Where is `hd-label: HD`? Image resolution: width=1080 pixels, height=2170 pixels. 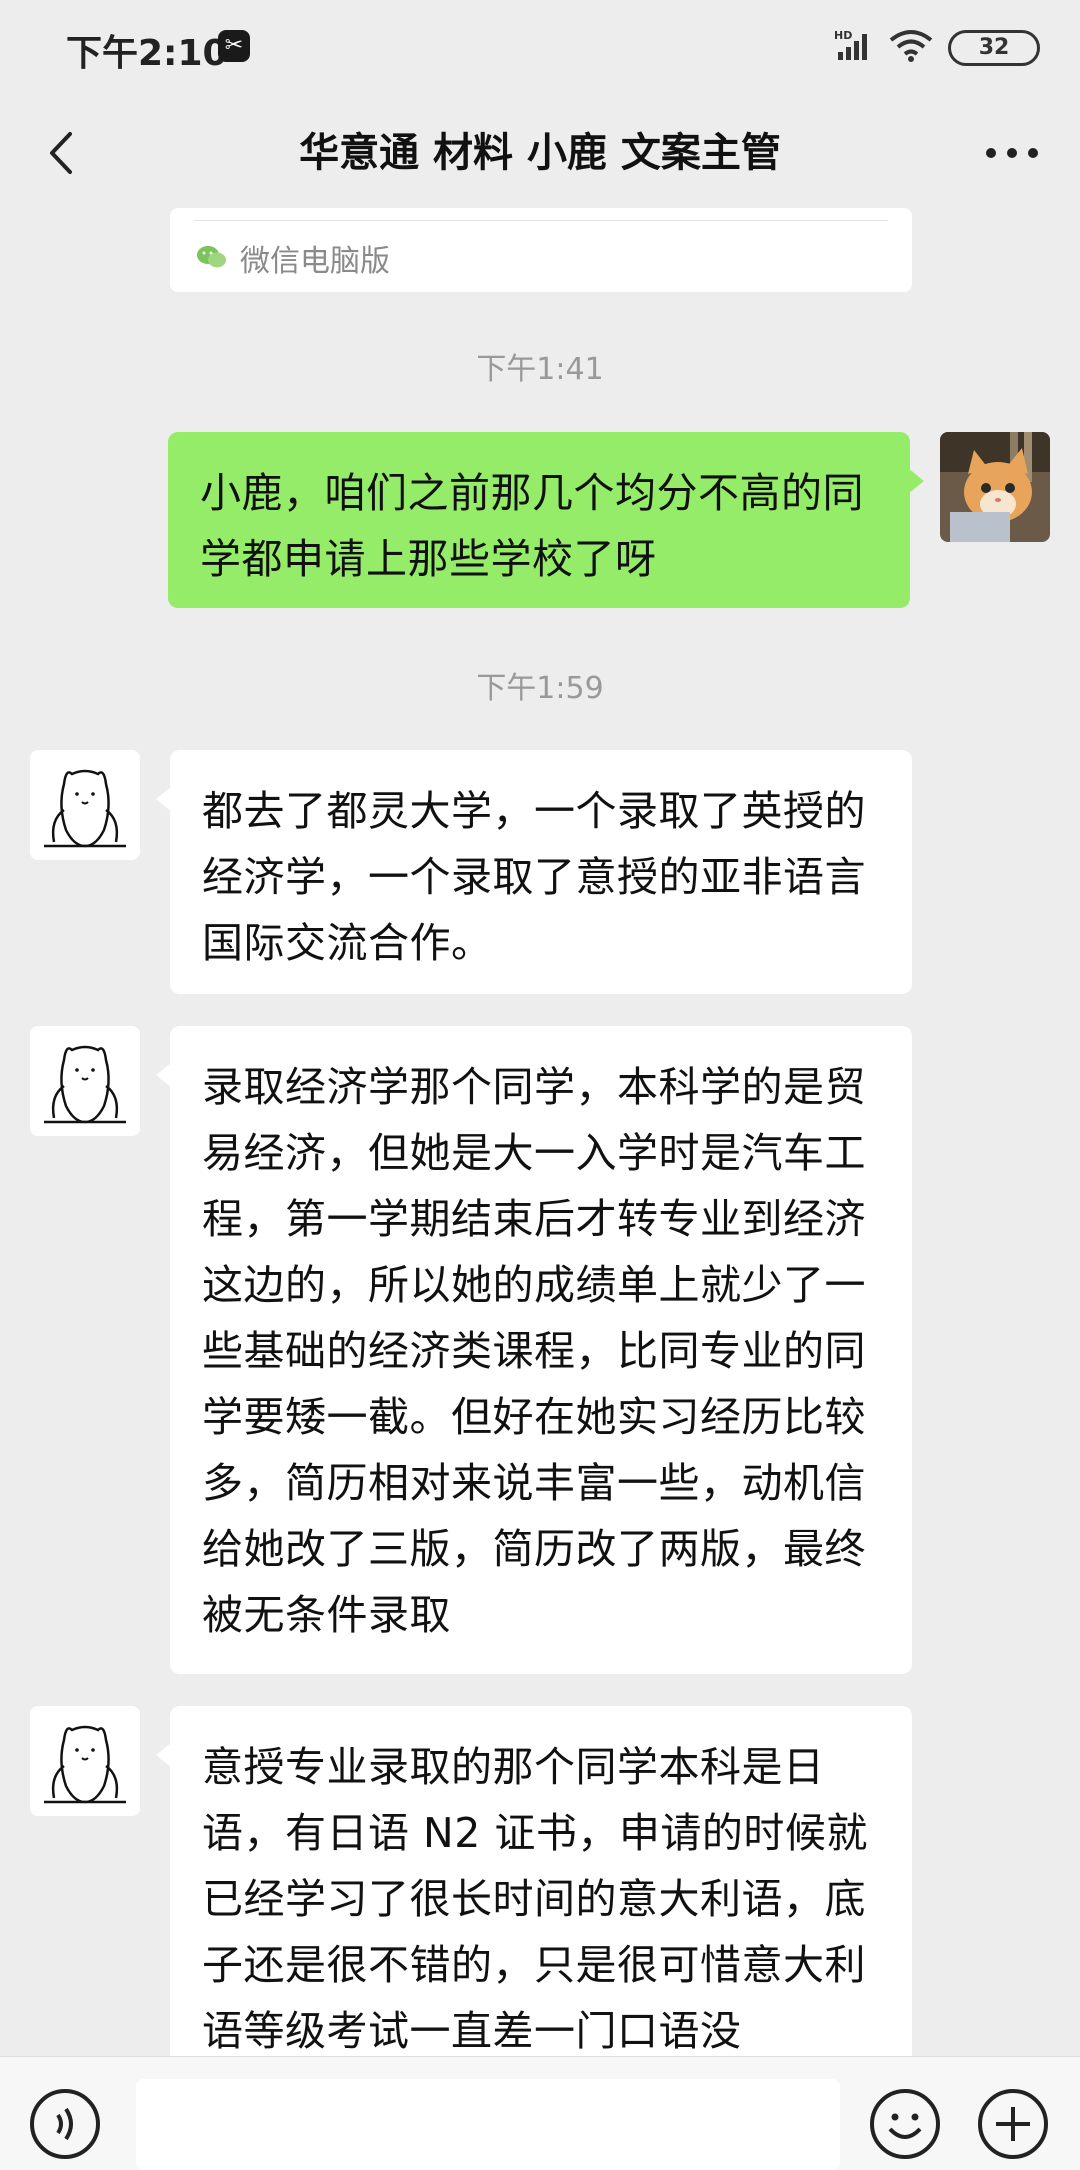 hd-label: HD is located at coordinates (843, 35).